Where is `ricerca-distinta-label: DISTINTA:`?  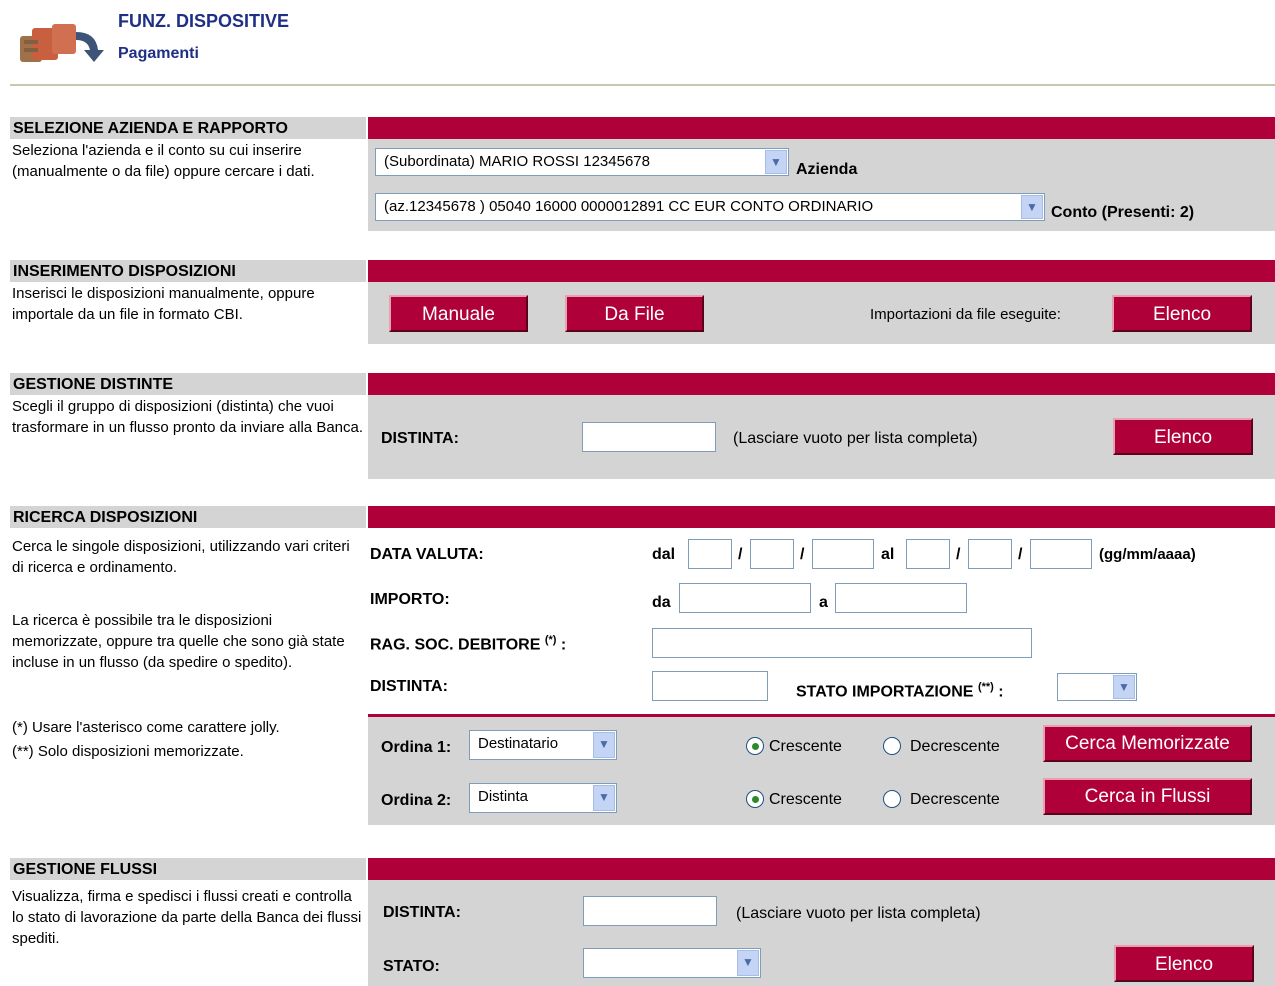 ricerca-distinta-label: DISTINTA: is located at coordinates (409, 686).